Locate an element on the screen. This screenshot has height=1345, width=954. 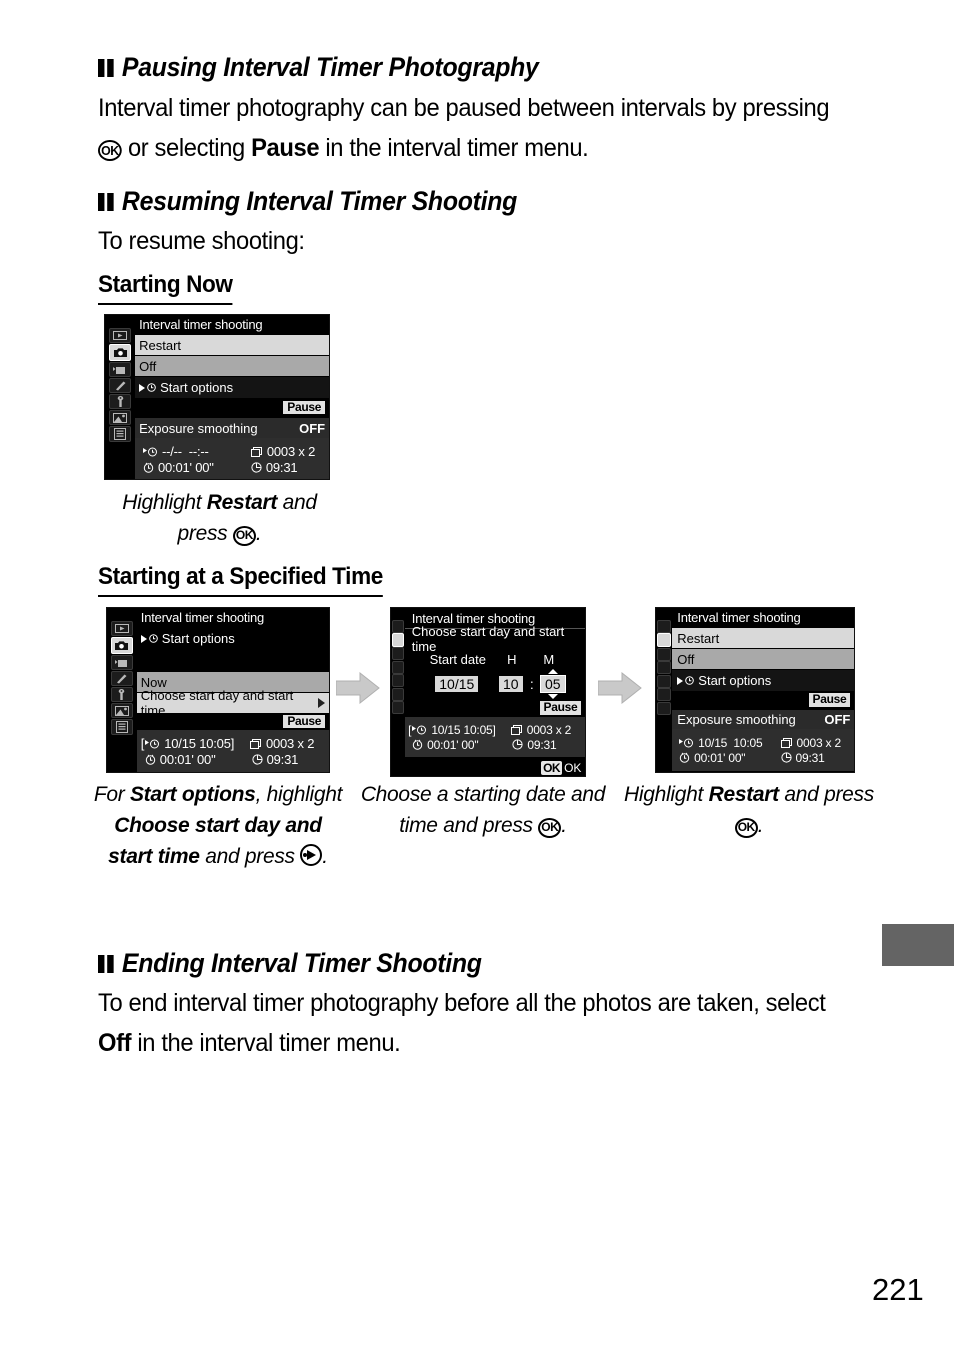
info-panel: 10/15 10:05 0003 x 2 00:01' 00" 09:31 is located at coordinates (762, 750).